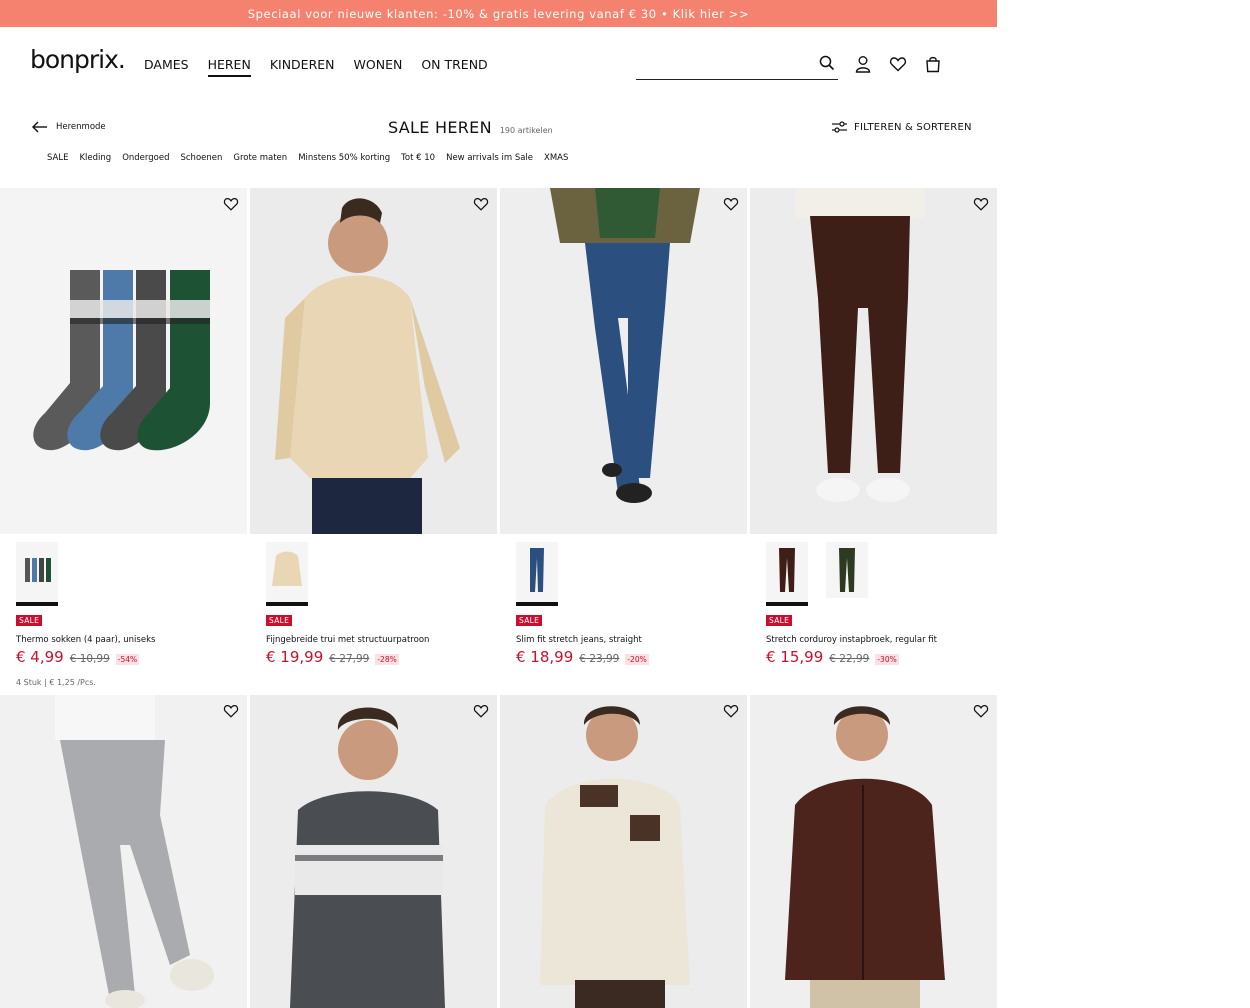 This screenshot has width=1250, height=1008. I want to click on sweater-image, so click(367, 366).